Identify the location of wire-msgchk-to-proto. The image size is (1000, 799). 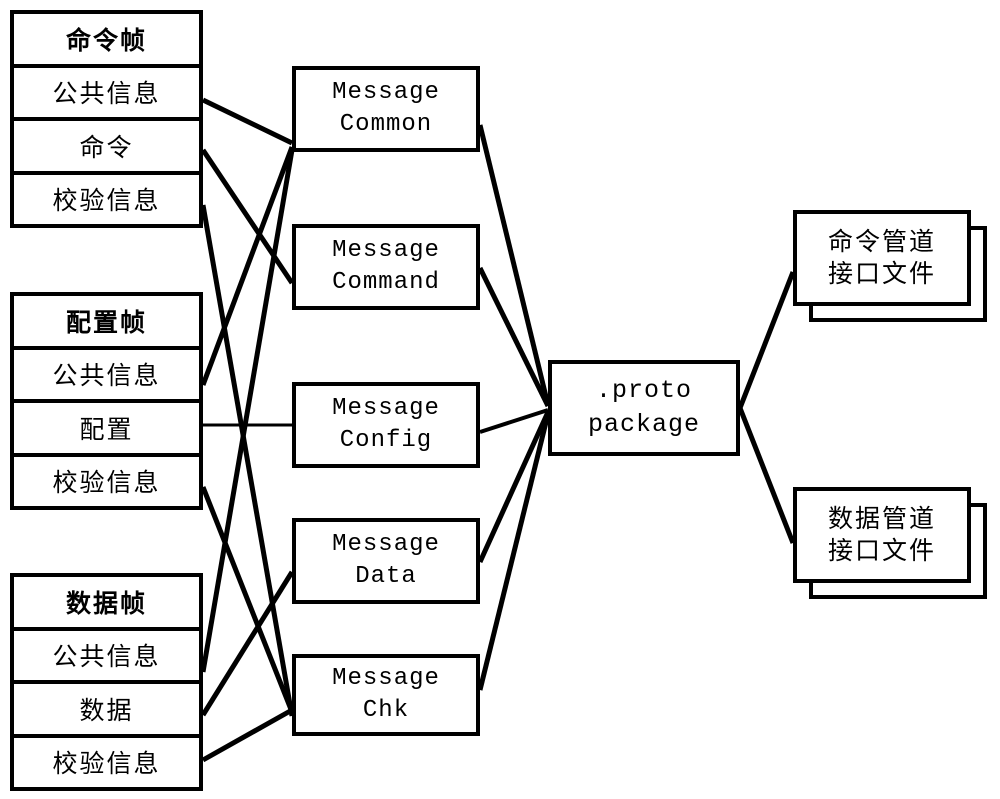
(514, 552).